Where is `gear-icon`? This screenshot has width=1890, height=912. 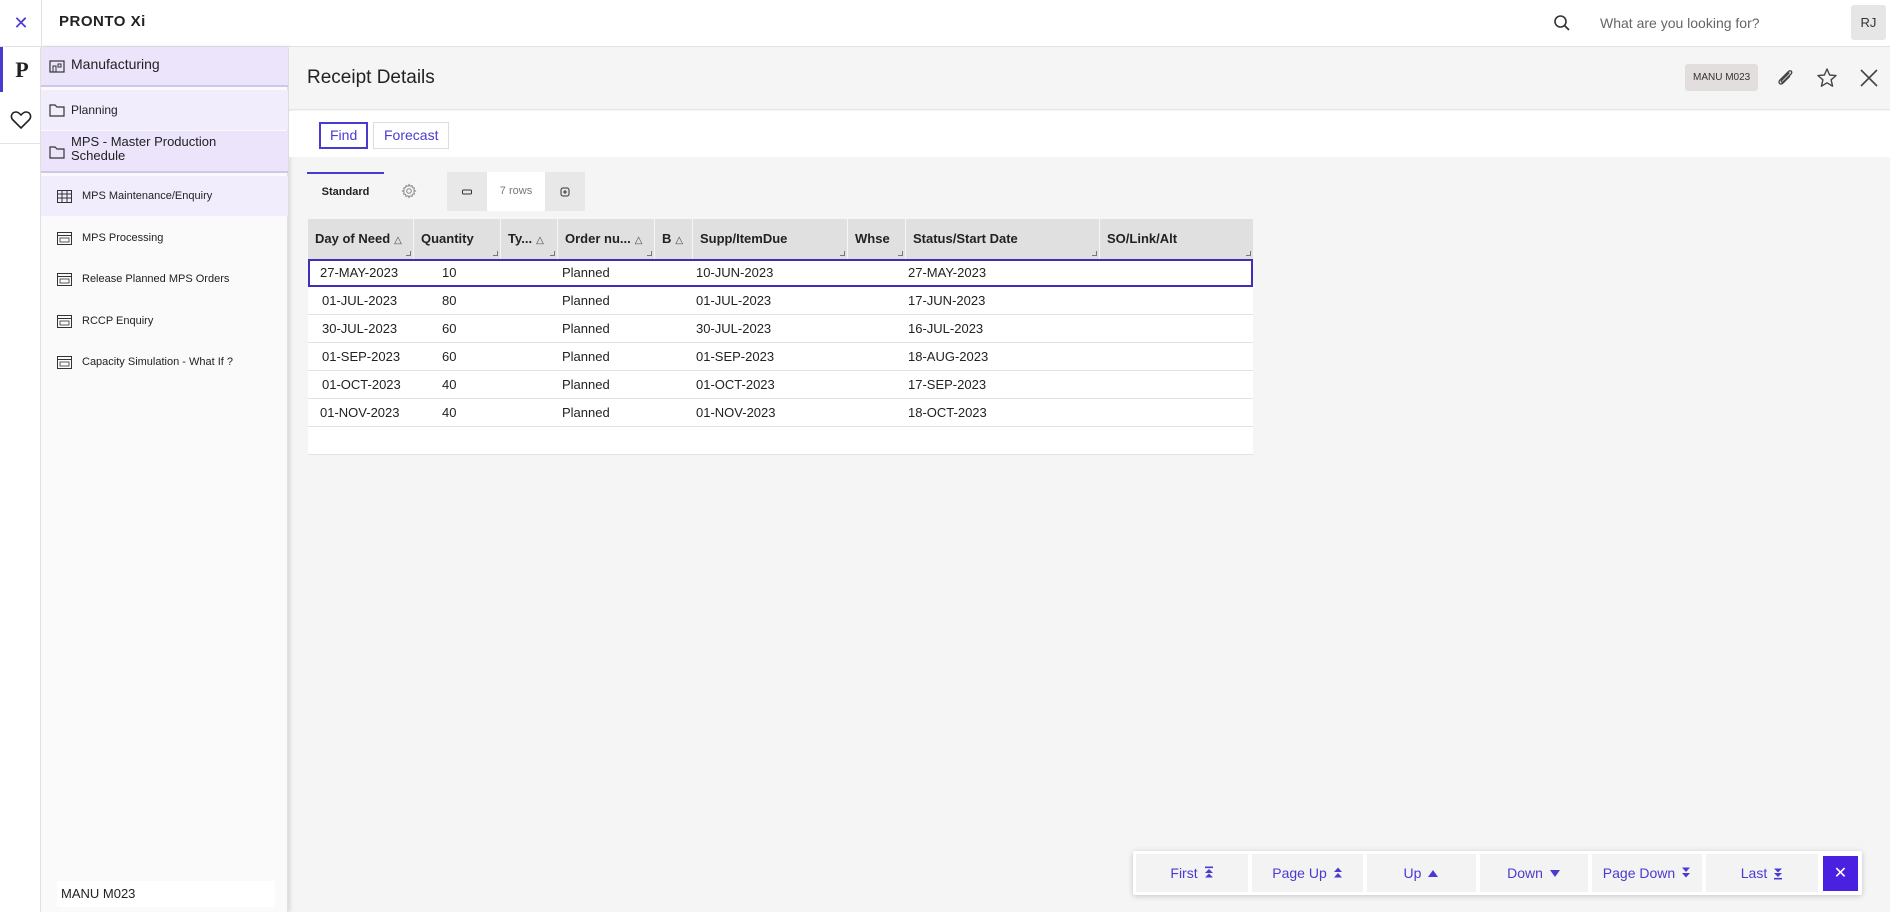
gear-icon is located at coordinates (409, 191).